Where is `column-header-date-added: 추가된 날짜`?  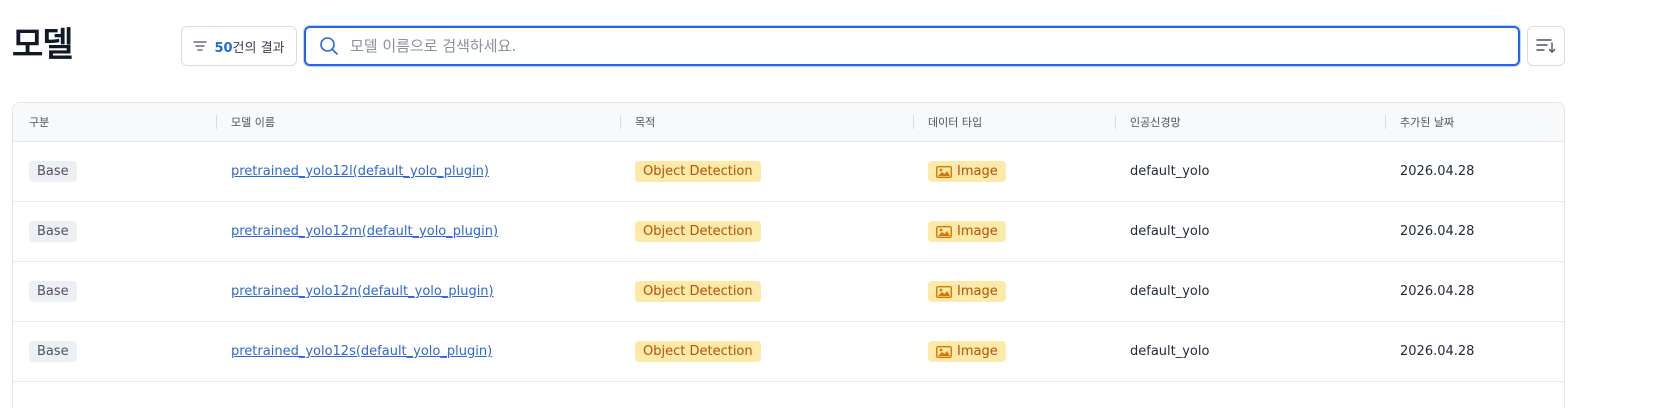 column-header-date-added: 추가된 날짜 is located at coordinates (1419, 122).